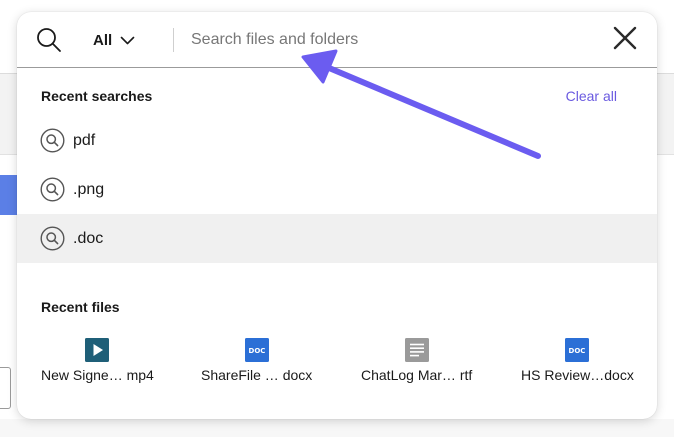 Image resolution: width=674 pixels, height=437 pixels. Describe the element at coordinates (84, 140) in the screenshot. I see `recent-search-label: pdf` at that location.